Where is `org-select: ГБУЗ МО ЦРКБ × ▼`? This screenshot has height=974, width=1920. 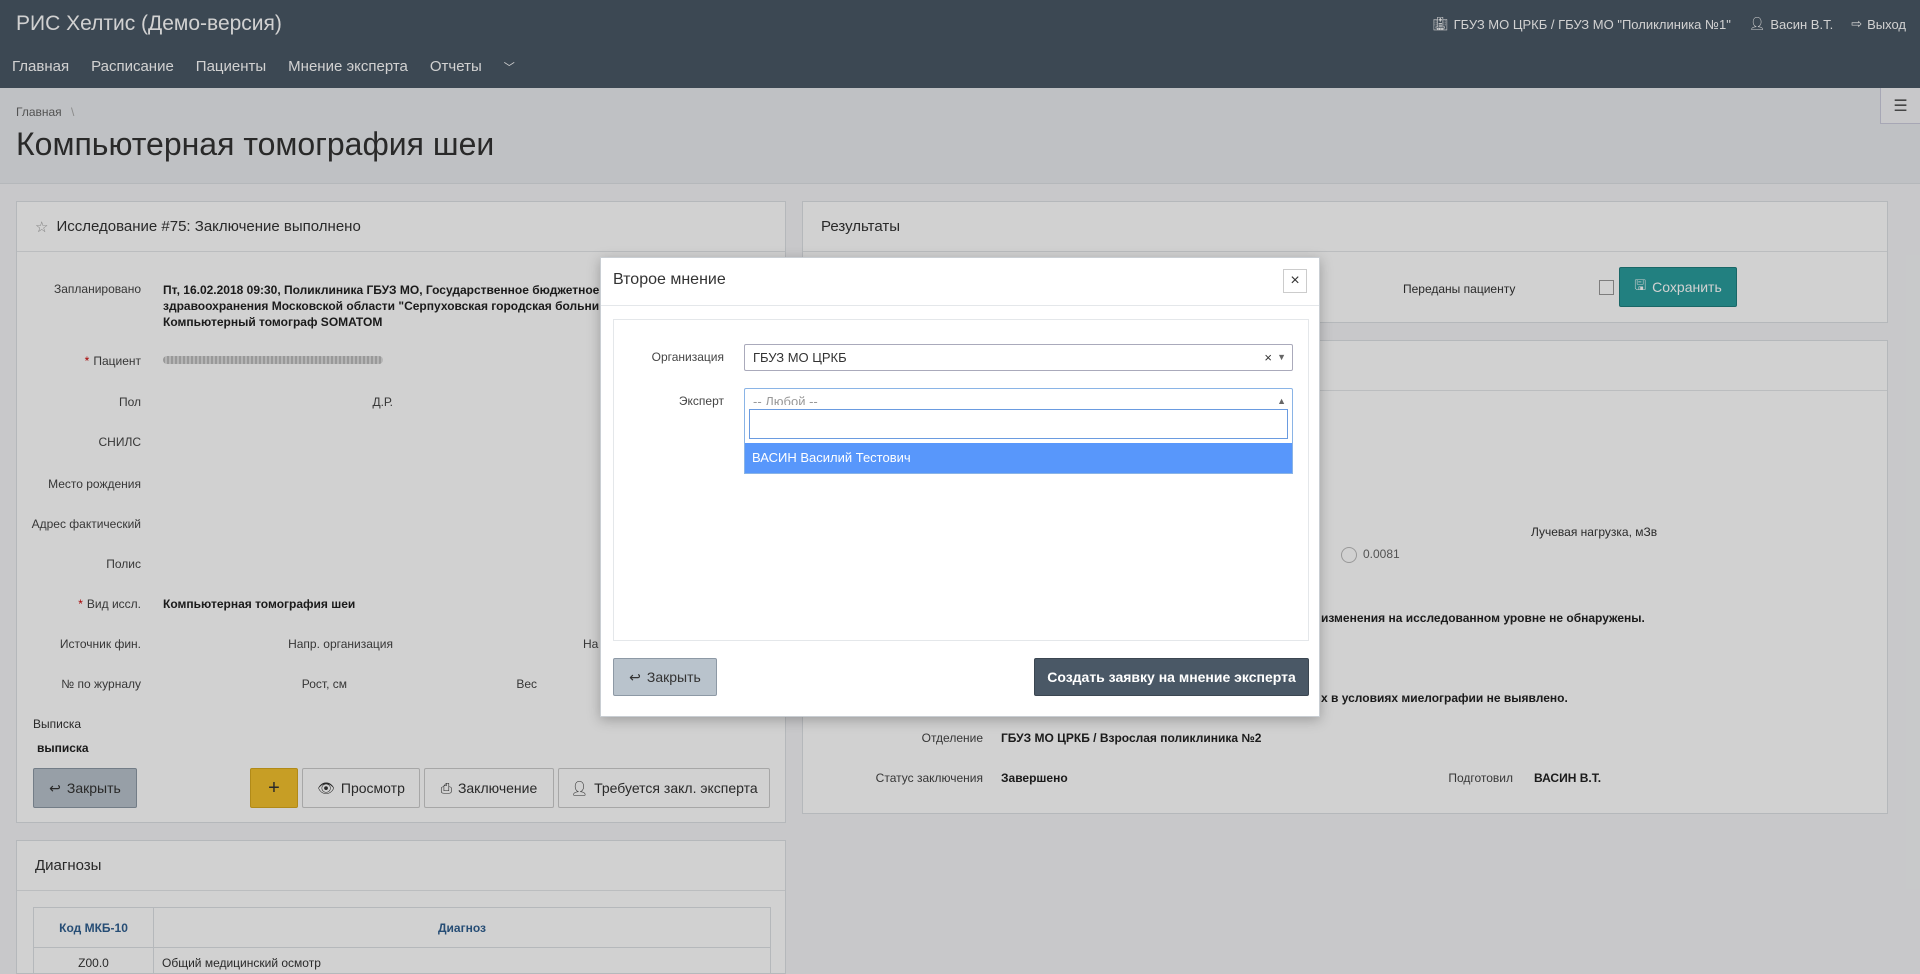 org-select: ГБУЗ МО ЦРКБ × ▼ is located at coordinates (1018, 357).